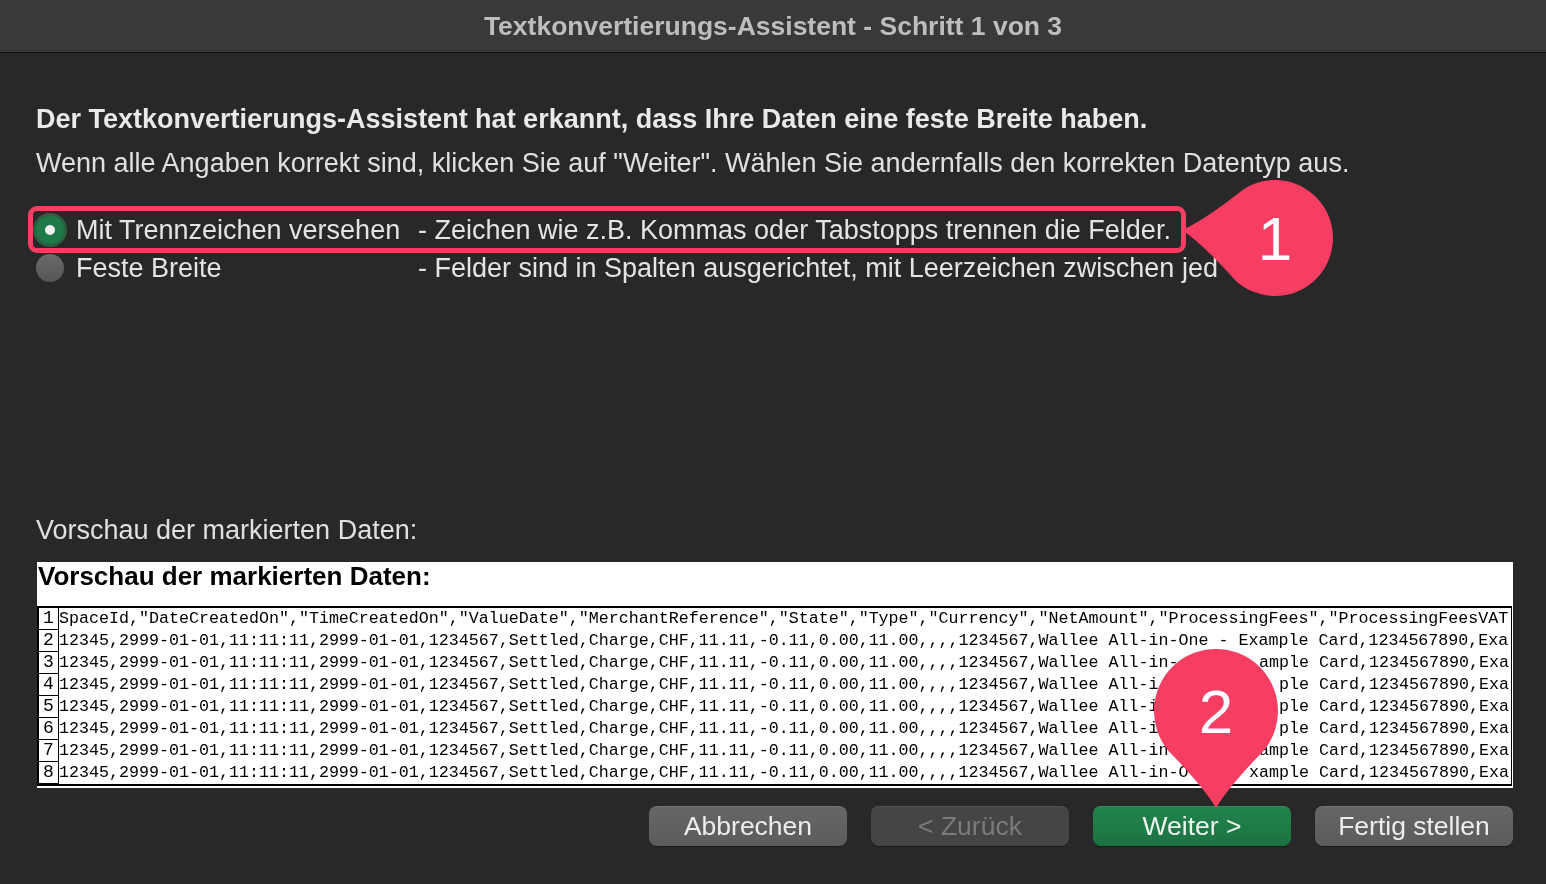 This screenshot has width=1546, height=884. Describe the element at coordinates (784, 619) in the screenshot. I see `row-text: SpaceId,"DateCreatedOn","TimeCreatedOn","ValueDate","MerchantReference","State","Type","Currency","NetAmount","ProcessingFees","ProcessingFeesVAT` at that location.